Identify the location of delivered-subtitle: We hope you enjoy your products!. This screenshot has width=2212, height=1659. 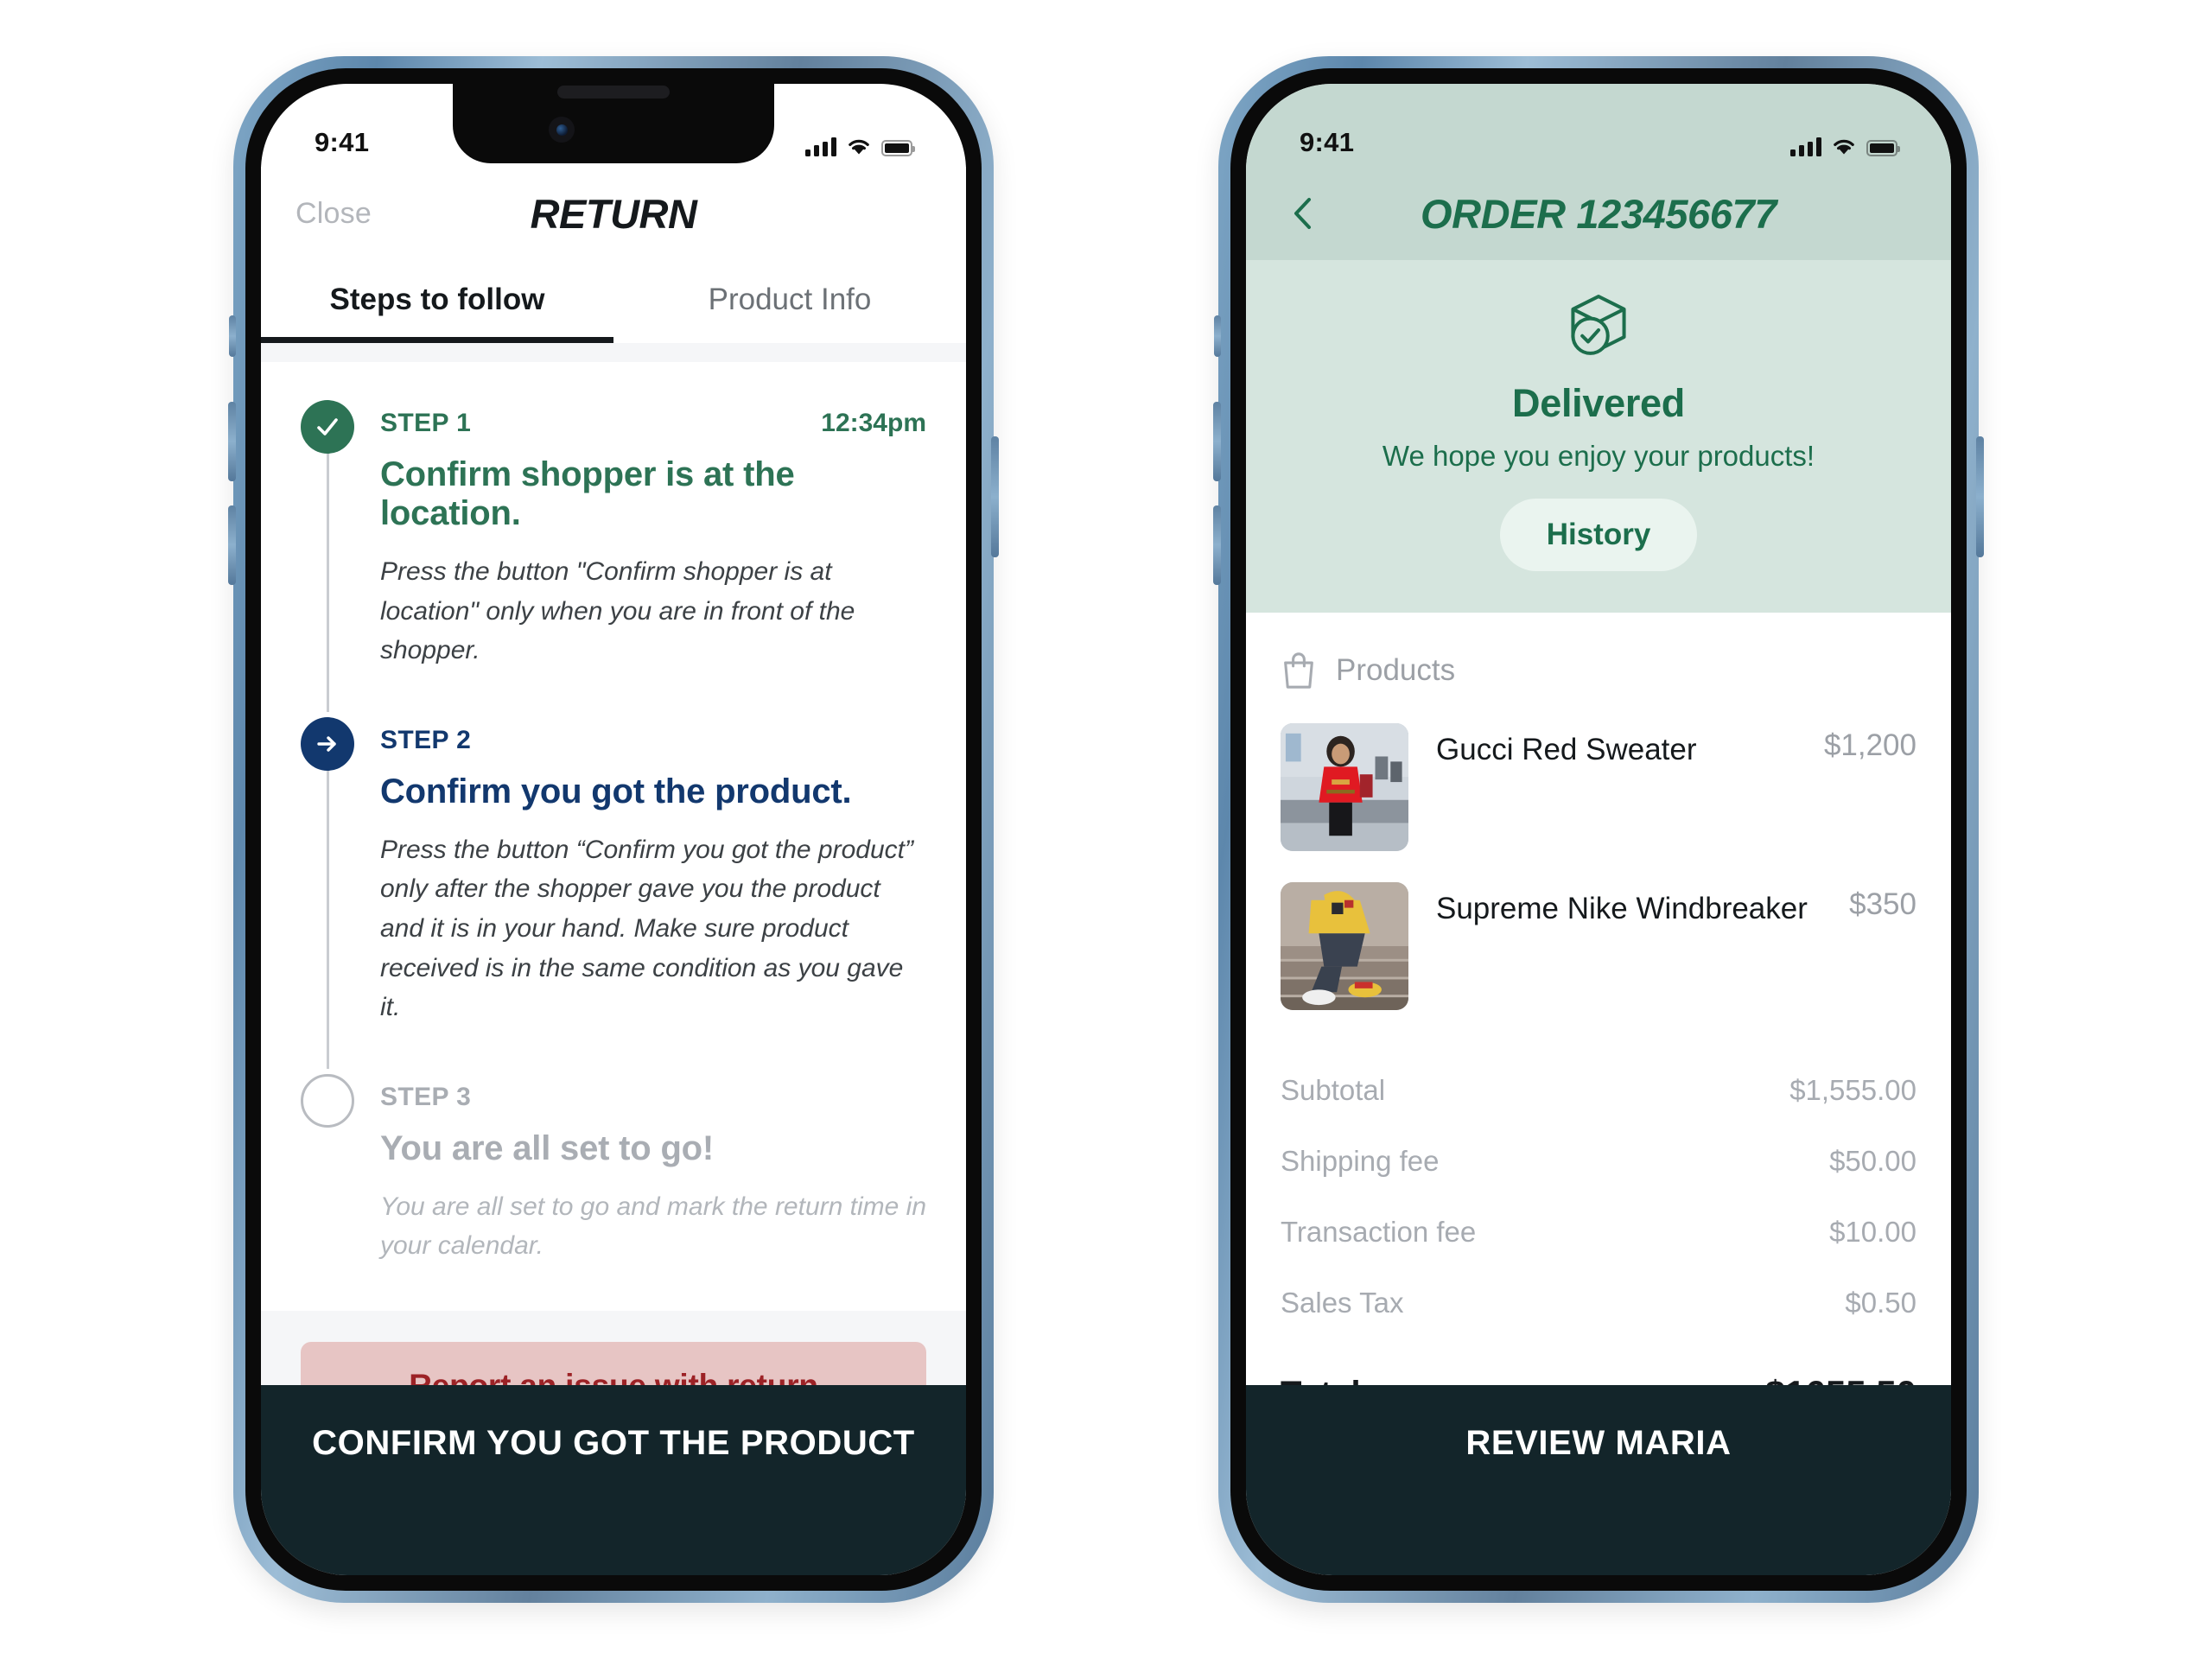
(1598, 456).